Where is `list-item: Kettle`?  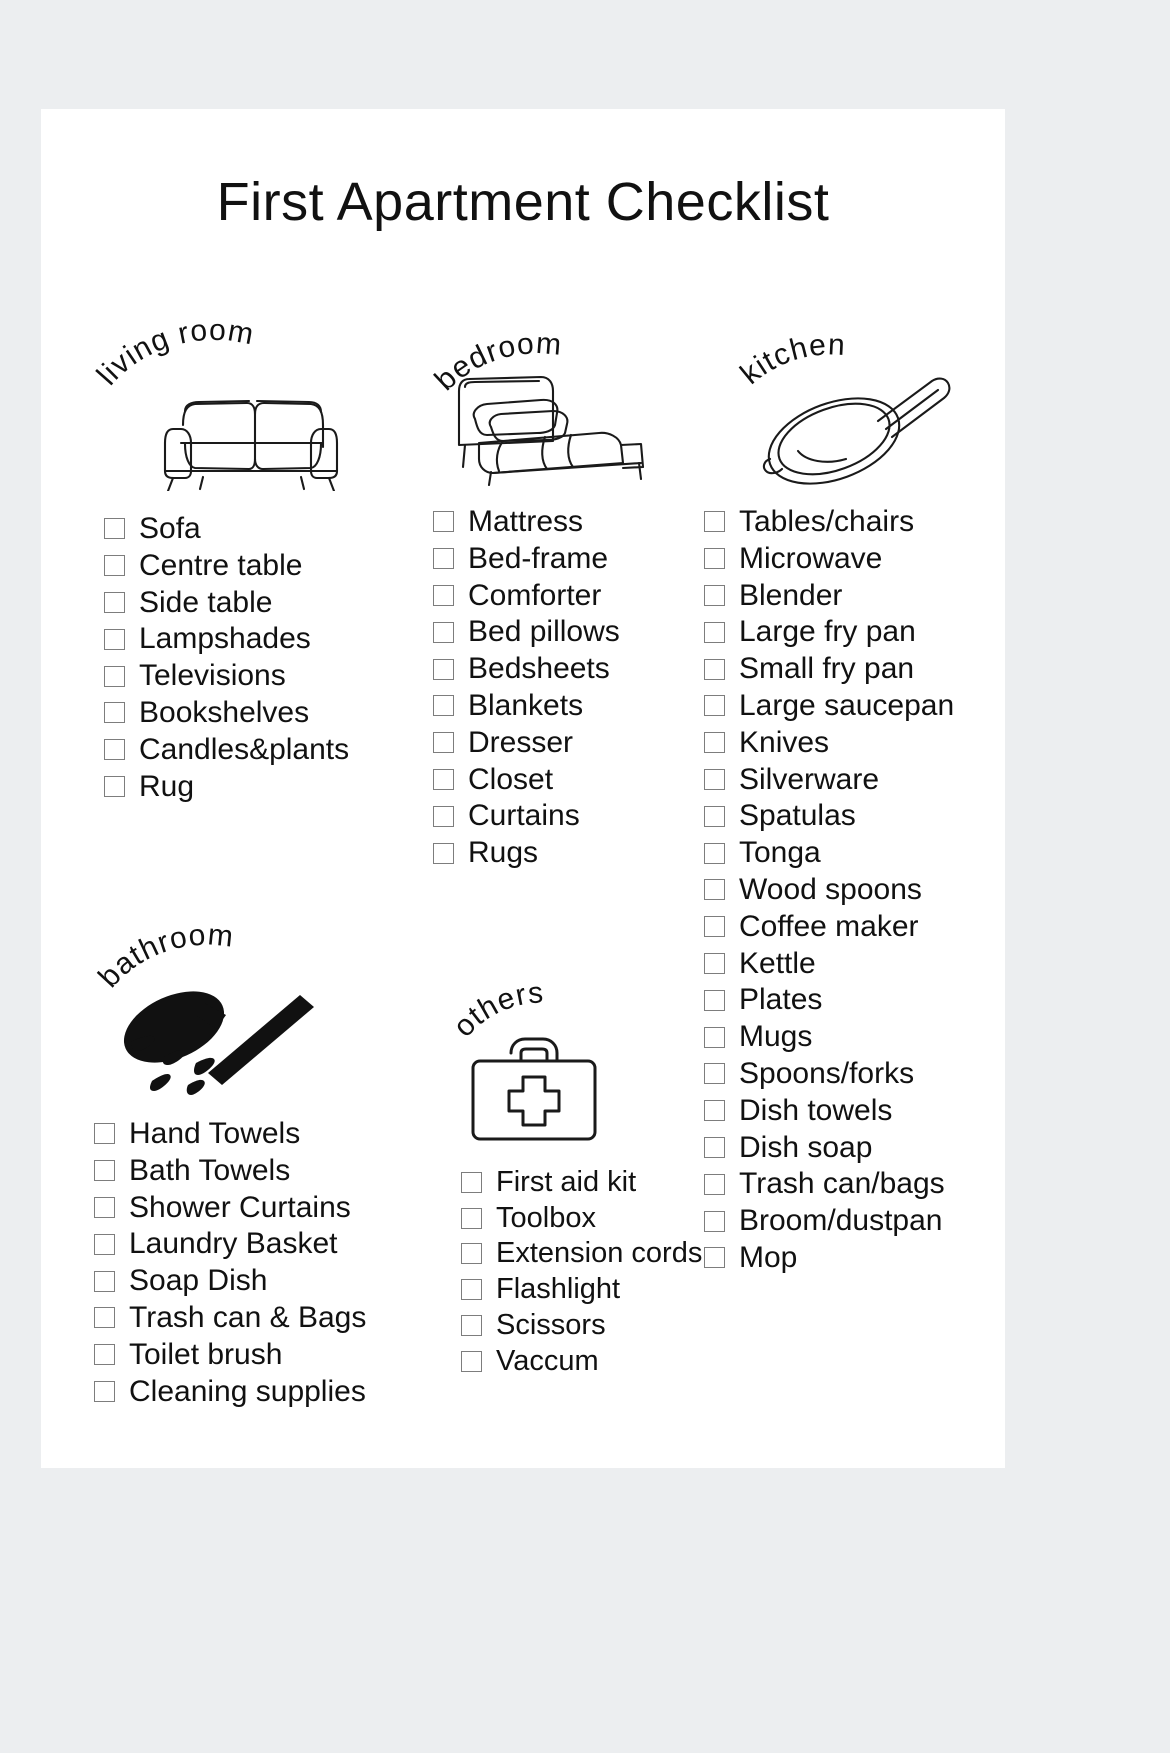 list-item: Kettle is located at coordinates (860, 963).